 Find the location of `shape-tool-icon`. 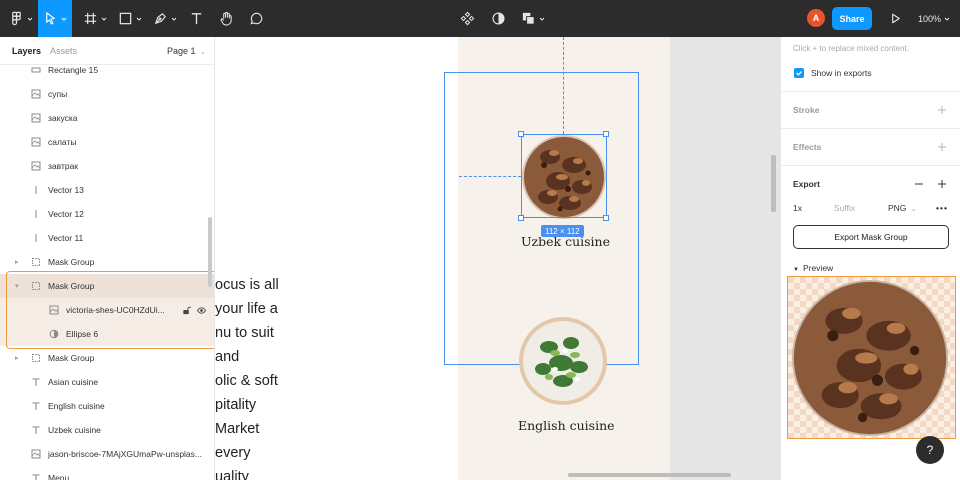

shape-tool-icon is located at coordinates (125, 18).